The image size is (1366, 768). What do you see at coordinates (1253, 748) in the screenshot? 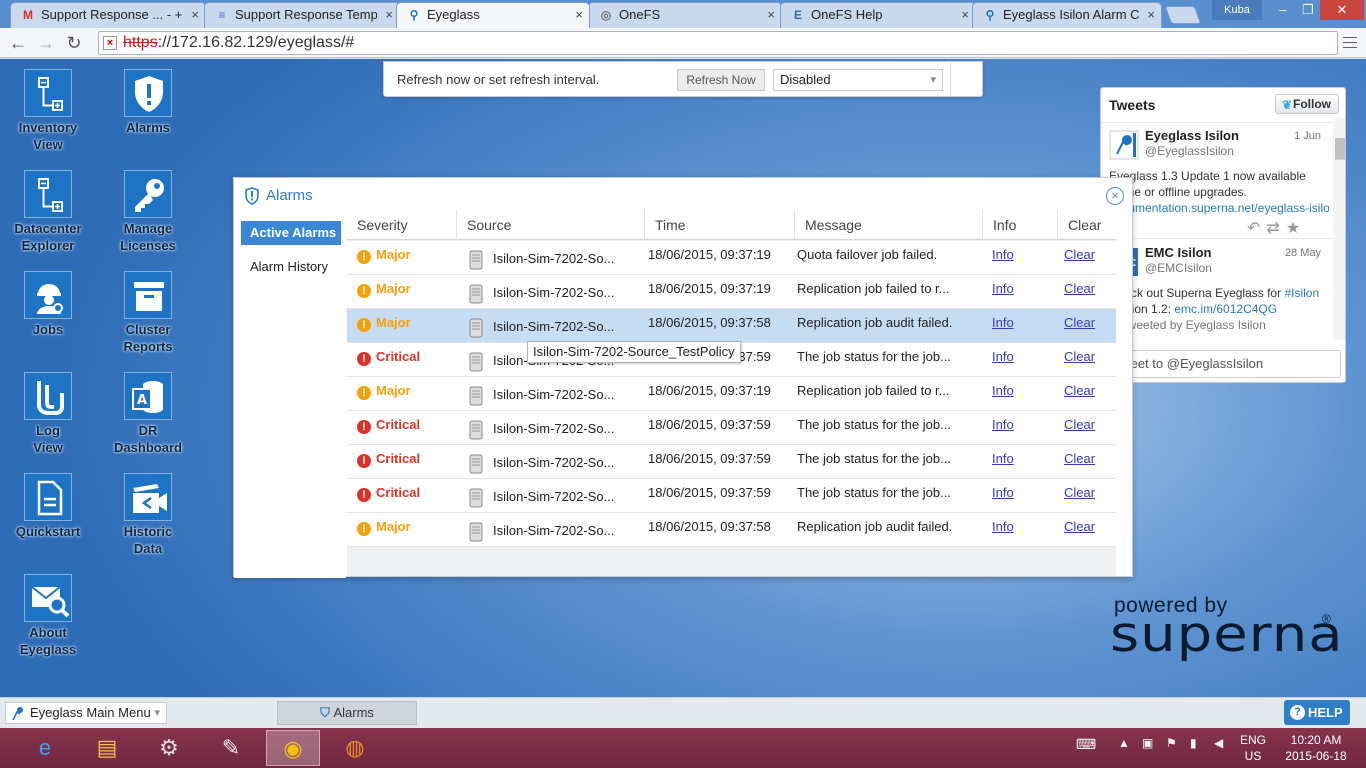
I see `language-indicator: ENG US` at bounding box center [1253, 748].